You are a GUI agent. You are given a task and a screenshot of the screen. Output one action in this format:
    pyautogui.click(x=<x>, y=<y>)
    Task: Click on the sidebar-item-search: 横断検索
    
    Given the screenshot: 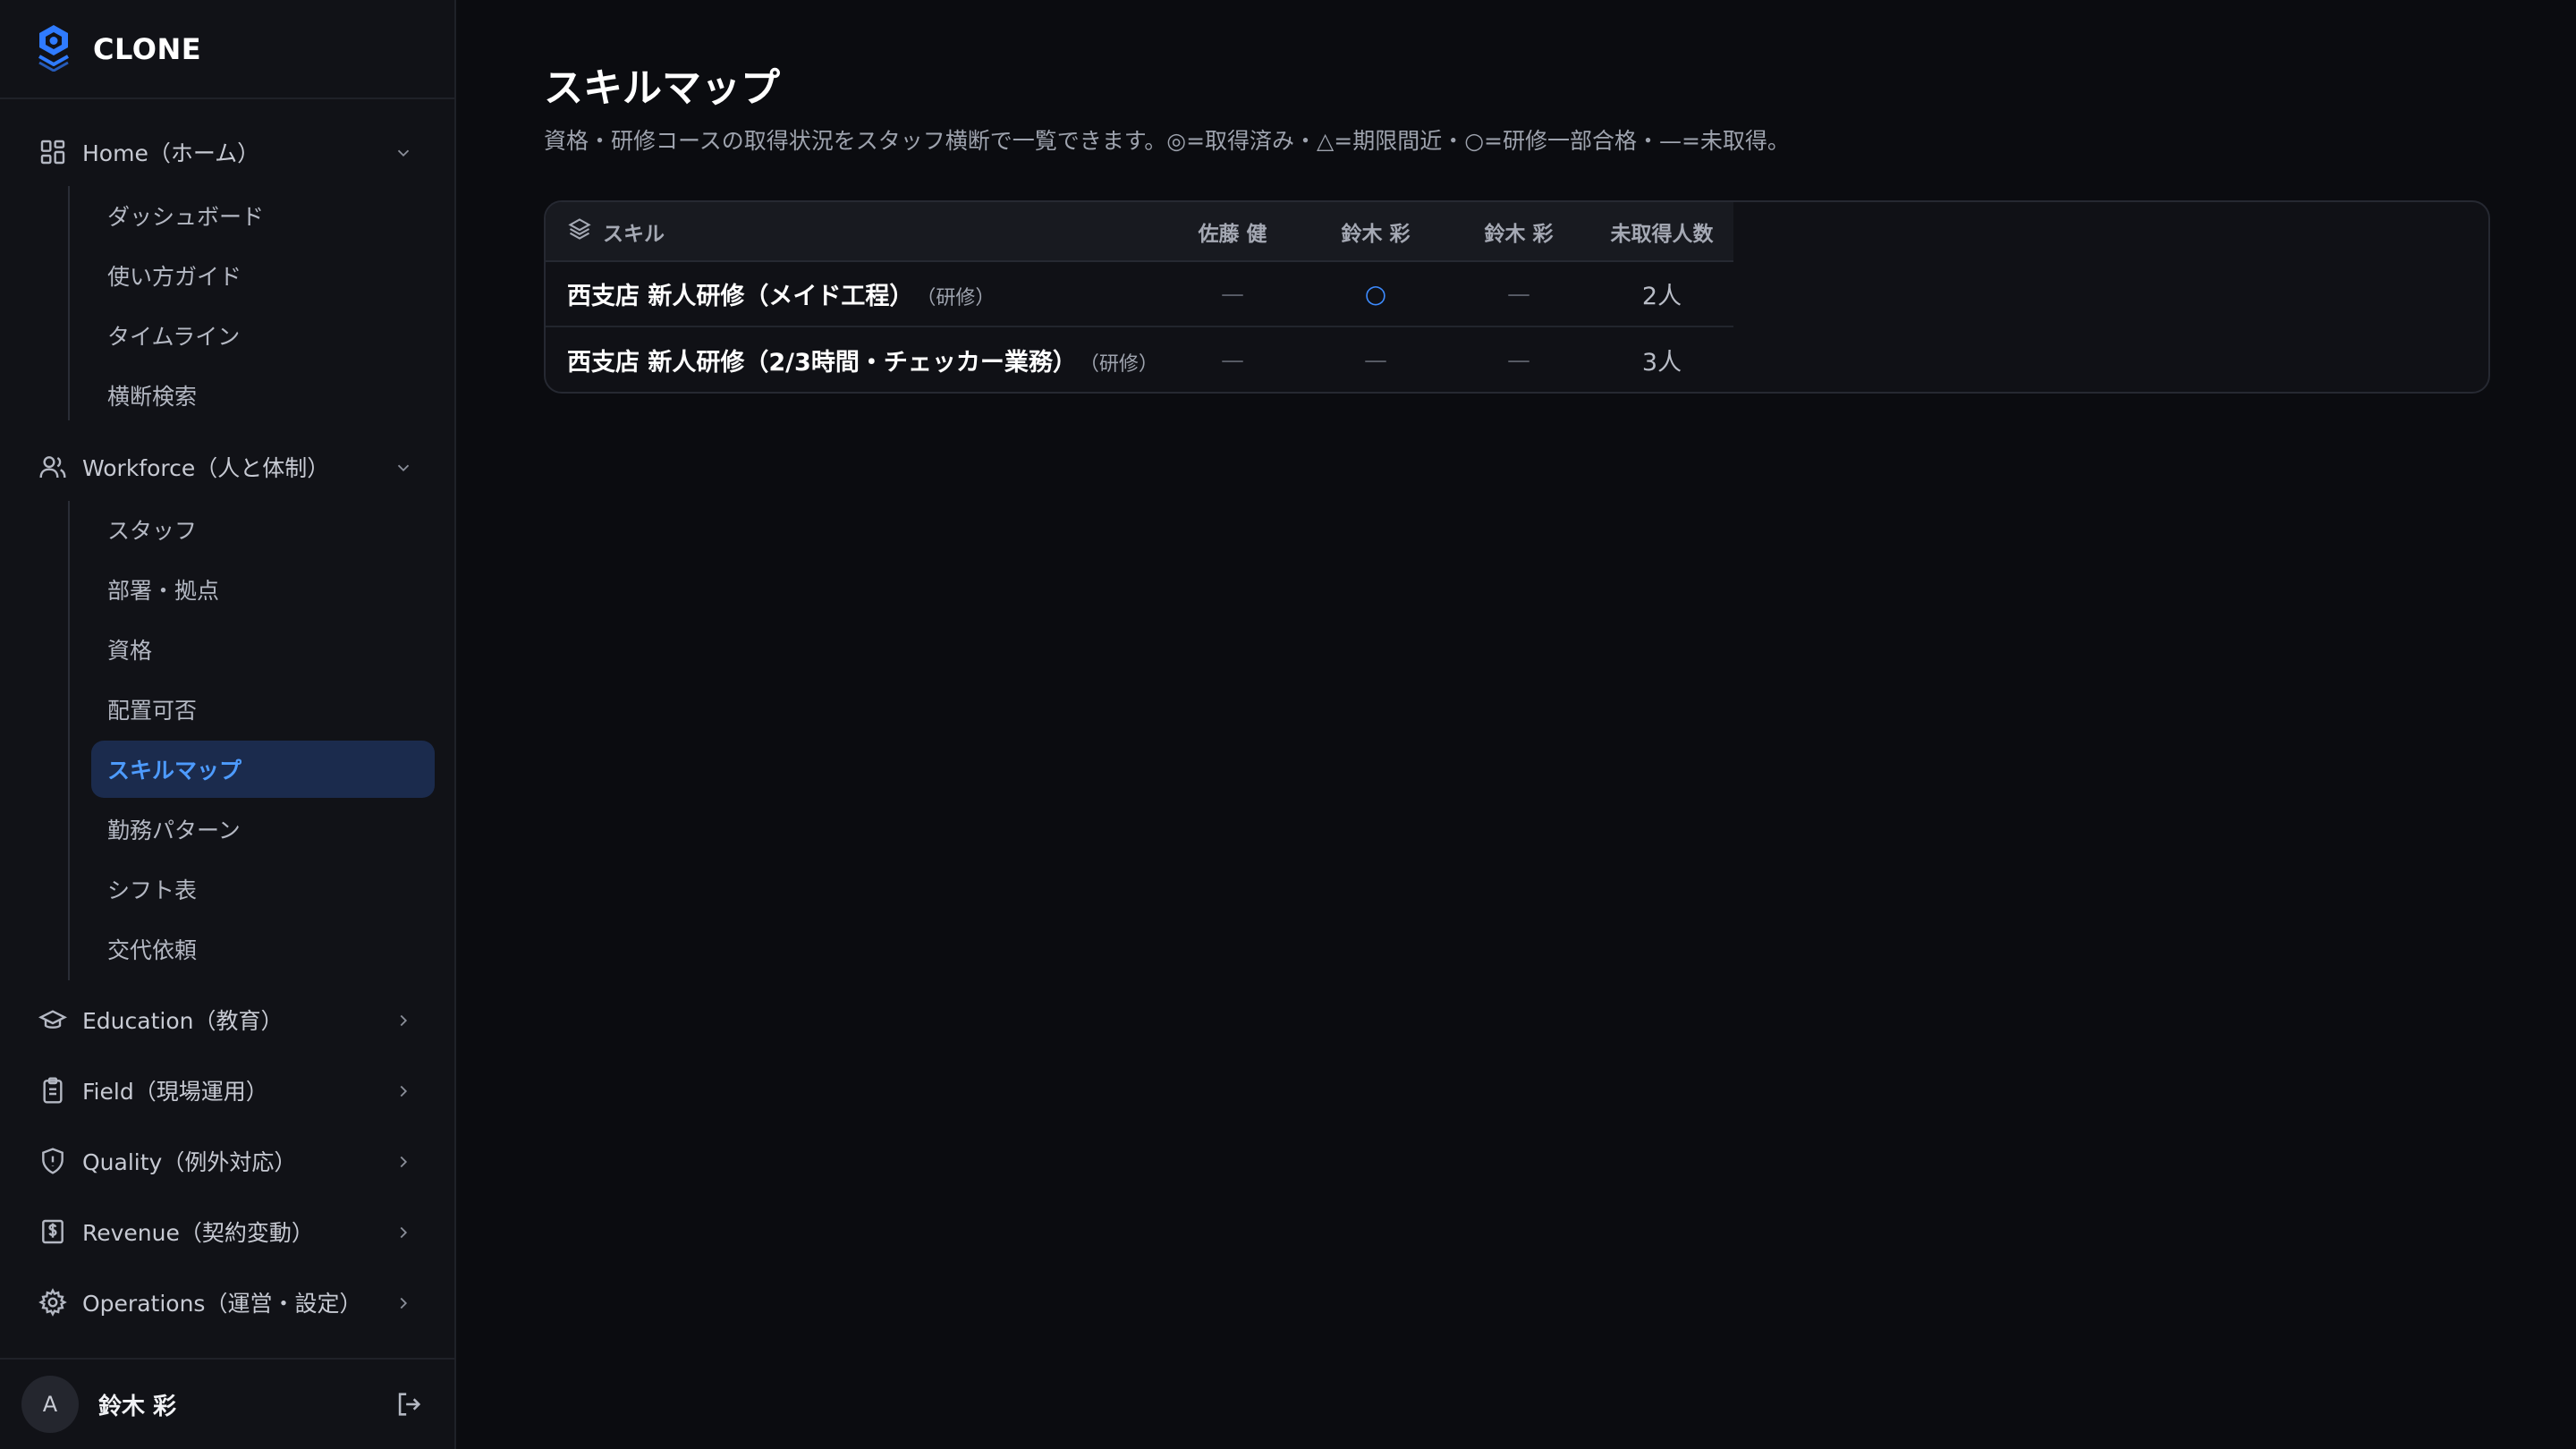 What is the action you would take?
    pyautogui.click(x=263, y=395)
    